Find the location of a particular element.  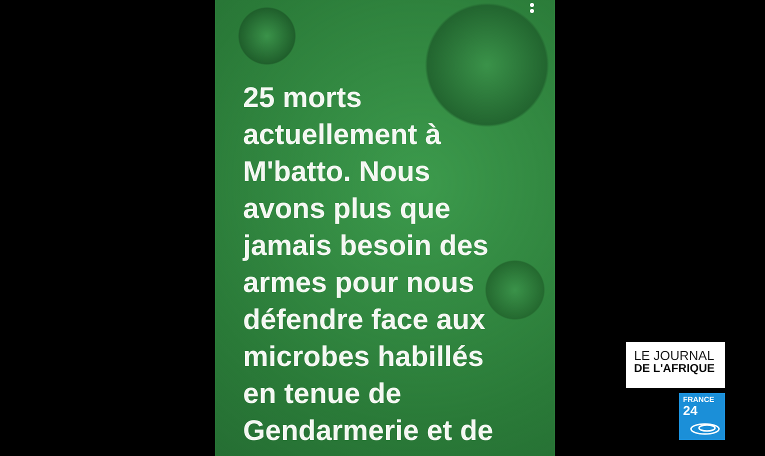

show-logo-text: DE L'AFRIQUE is located at coordinates (675, 370).